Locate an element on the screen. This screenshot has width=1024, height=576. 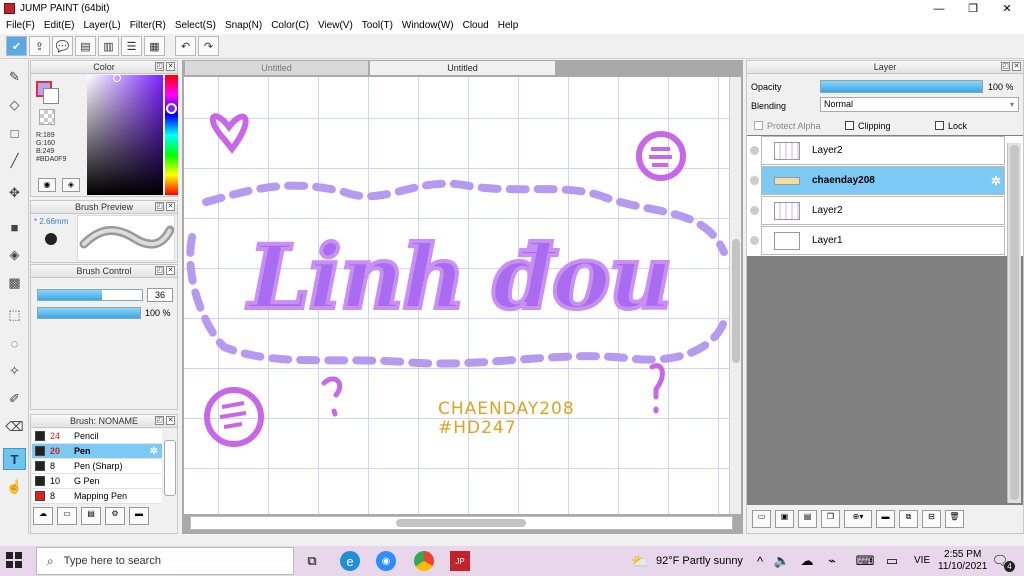
brush-menu-icon: ▤ is located at coordinates (91, 516).